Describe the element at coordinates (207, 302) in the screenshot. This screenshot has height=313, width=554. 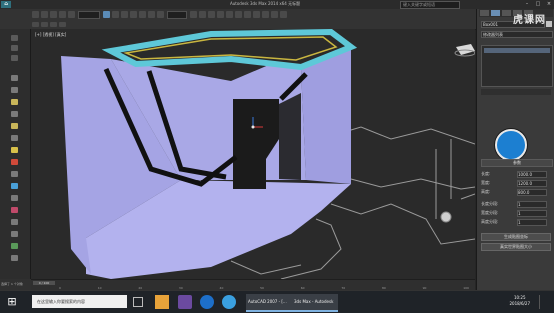
I see `edge-browser-icon` at that location.